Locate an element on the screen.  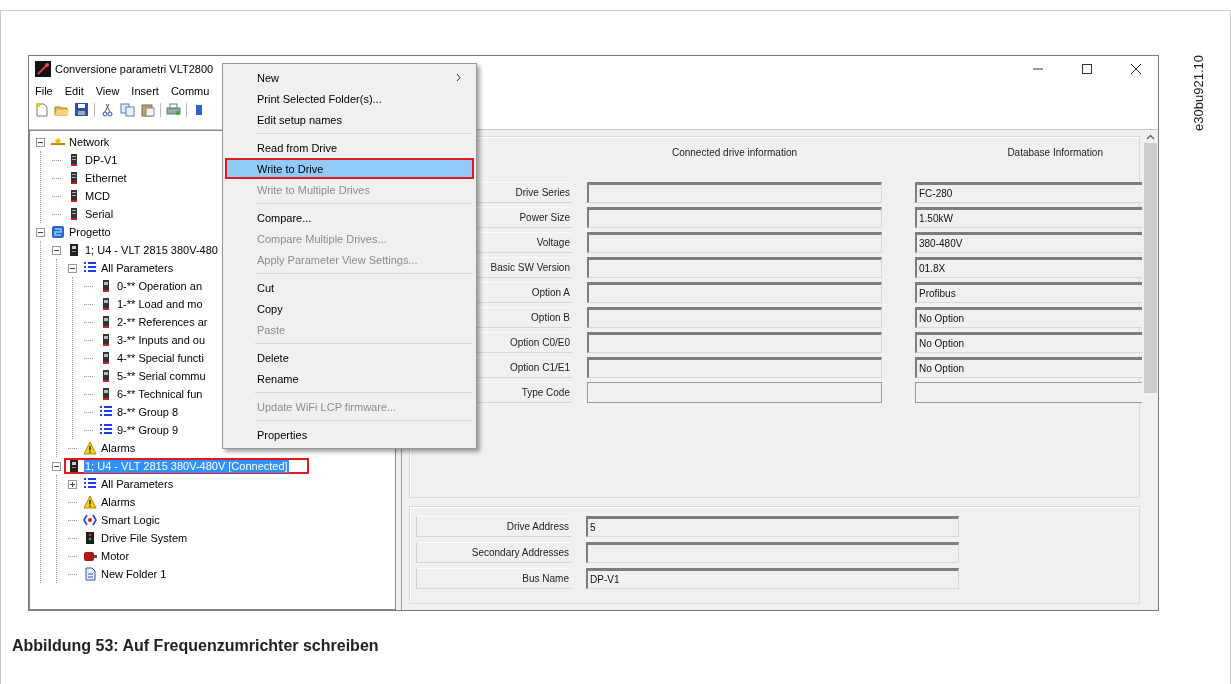
document-icon is located at coordinates (90, 574).